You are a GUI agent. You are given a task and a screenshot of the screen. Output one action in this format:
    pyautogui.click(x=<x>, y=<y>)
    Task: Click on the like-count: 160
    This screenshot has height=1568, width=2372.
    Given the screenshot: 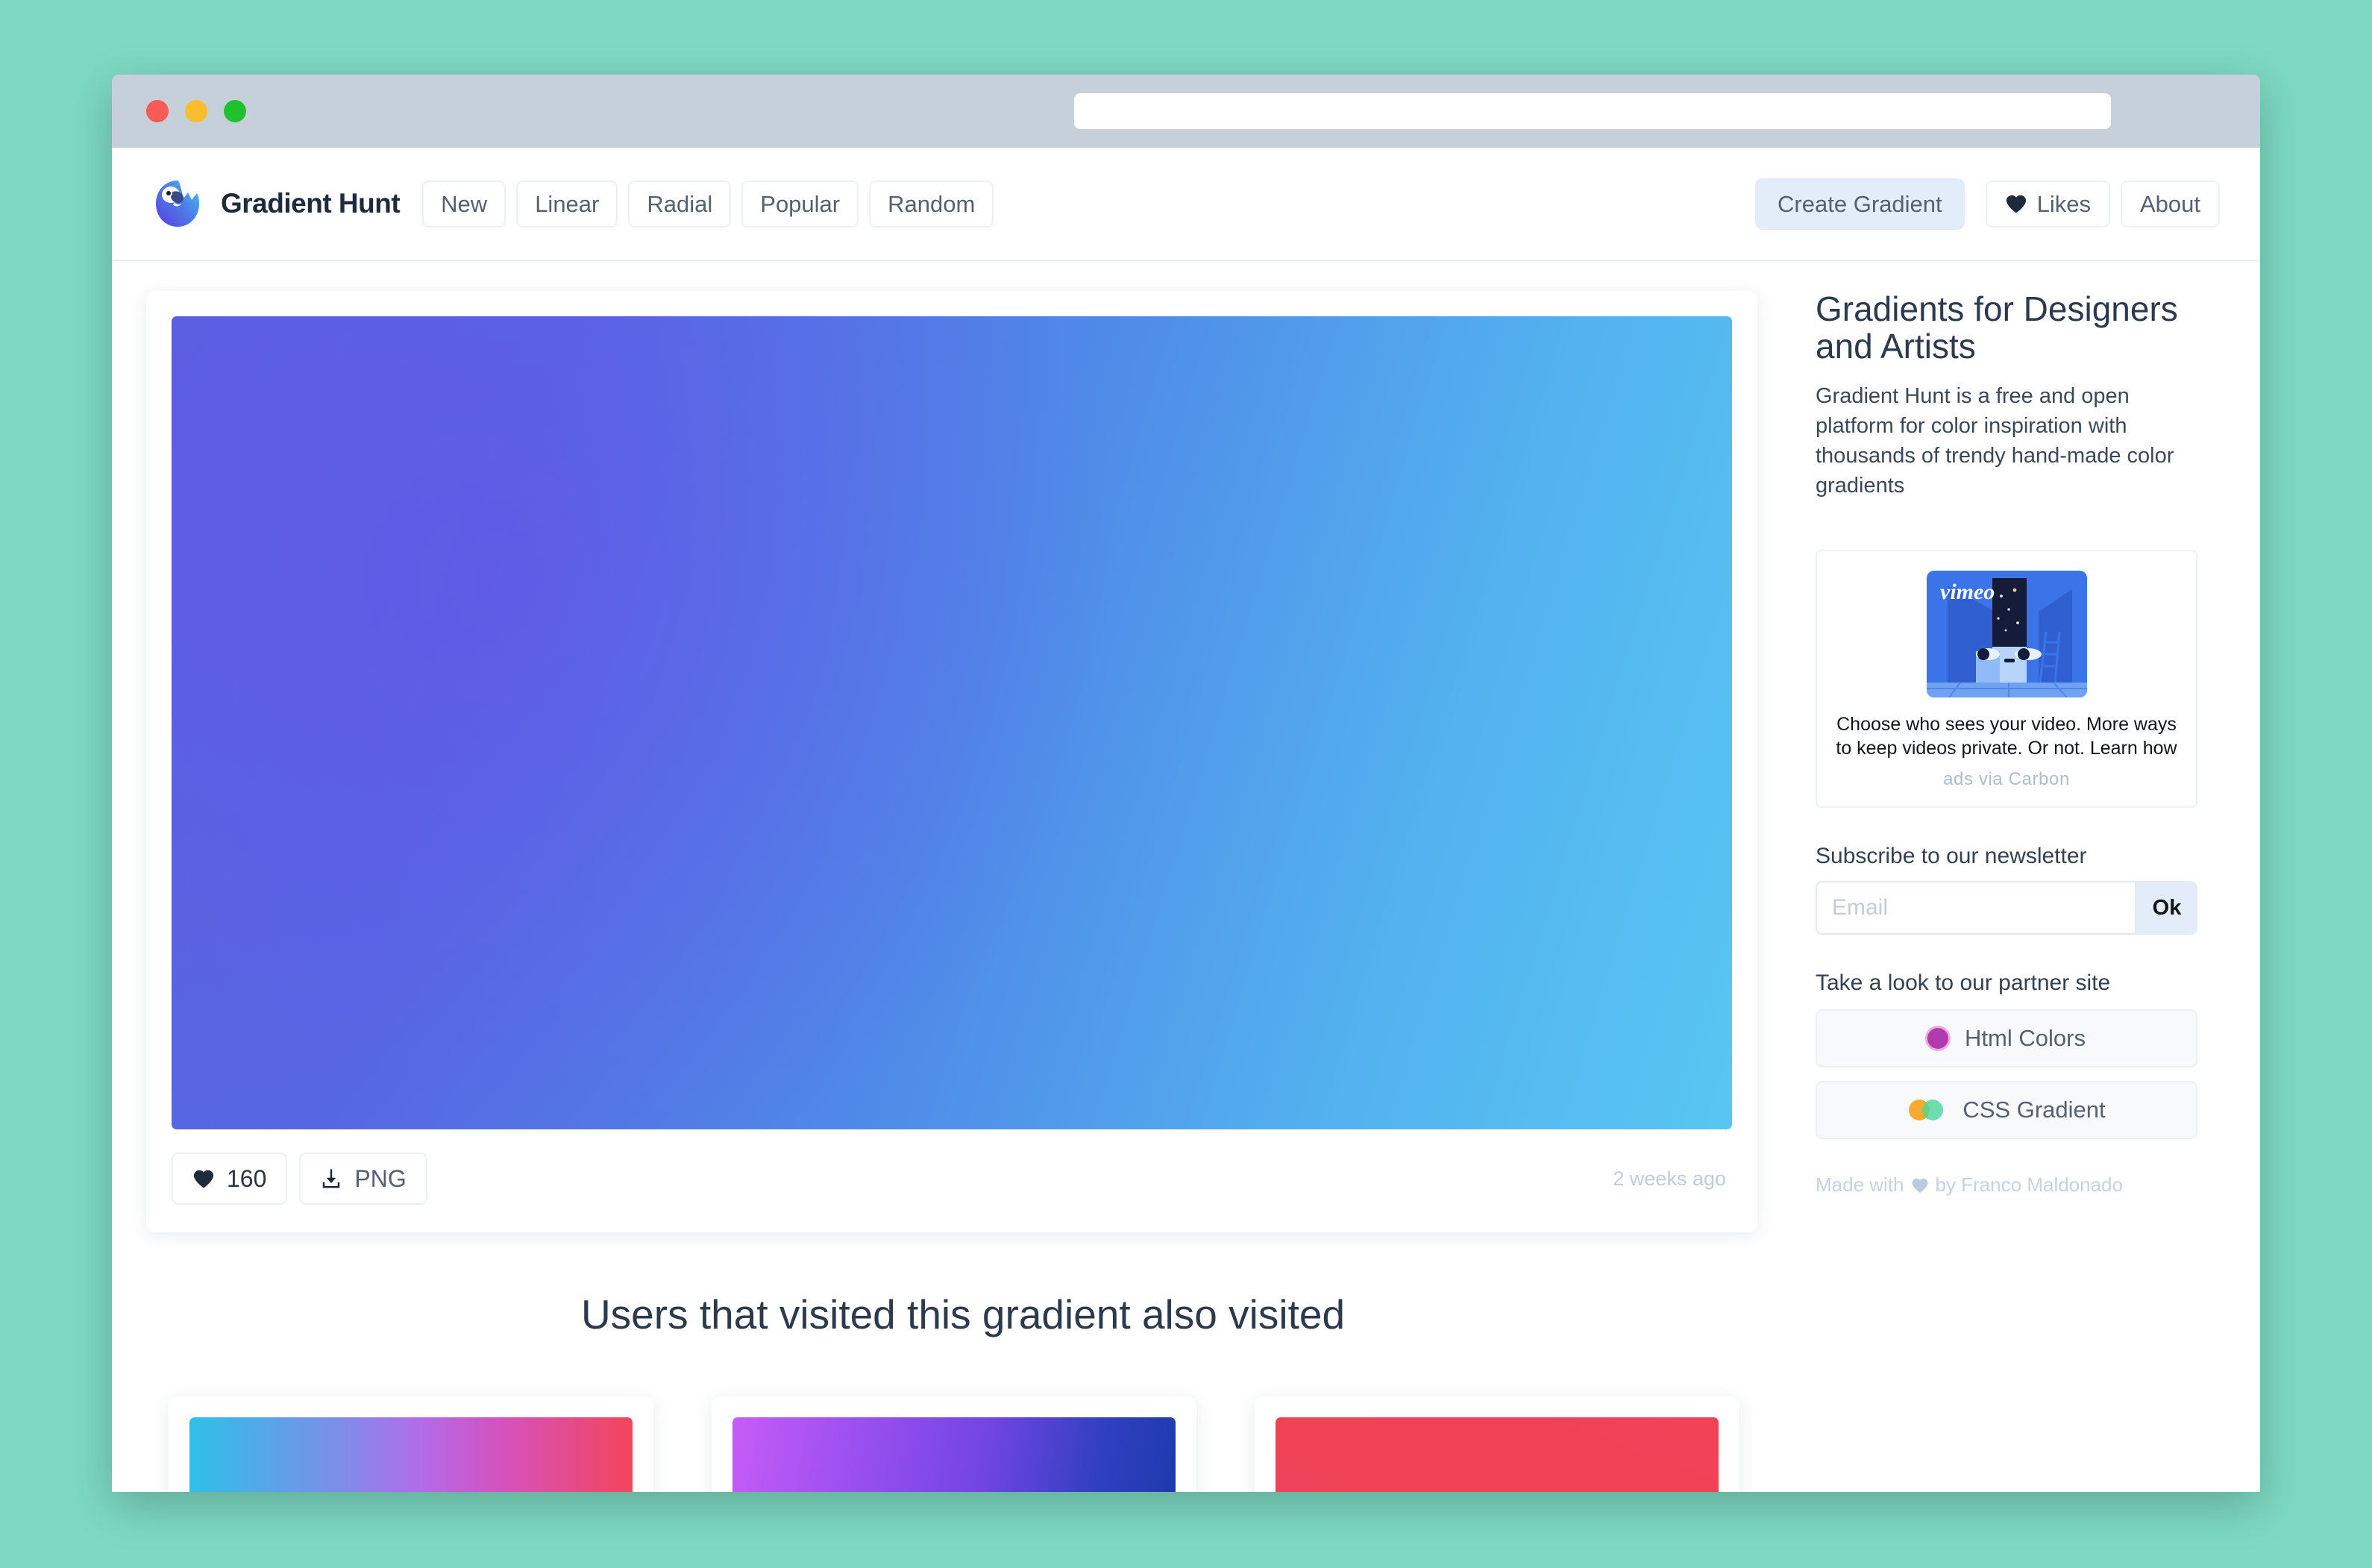 What is the action you would take?
    pyautogui.click(x=247, y=1178)
    